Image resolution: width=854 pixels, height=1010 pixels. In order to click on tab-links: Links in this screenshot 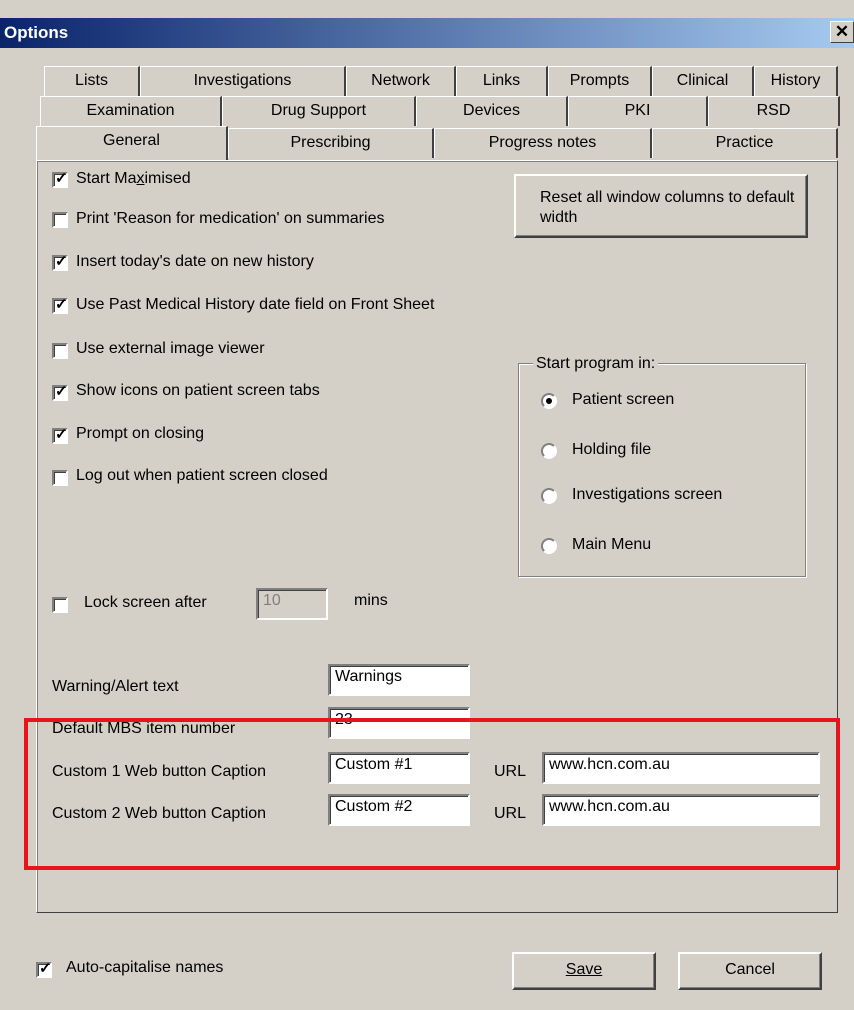, I will do `click(502, 81)`.